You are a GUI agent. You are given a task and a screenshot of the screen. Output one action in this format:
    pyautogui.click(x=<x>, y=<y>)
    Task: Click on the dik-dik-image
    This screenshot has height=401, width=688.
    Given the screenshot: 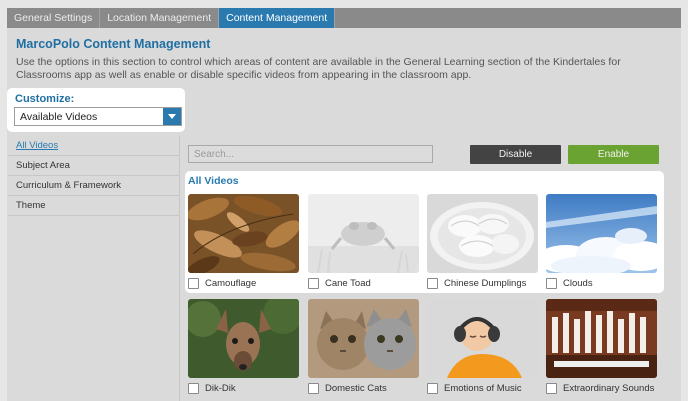 What is the action you would take?
    pyautogui.click(x=243, y=338)
    